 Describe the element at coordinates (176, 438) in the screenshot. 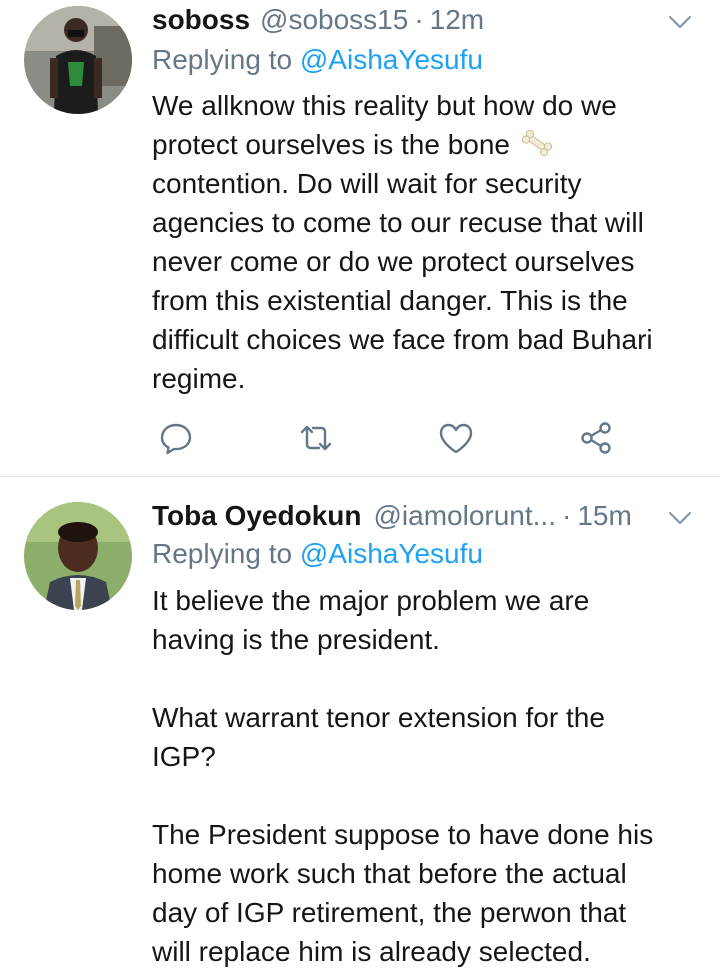

I see `reply-icon` at that location.